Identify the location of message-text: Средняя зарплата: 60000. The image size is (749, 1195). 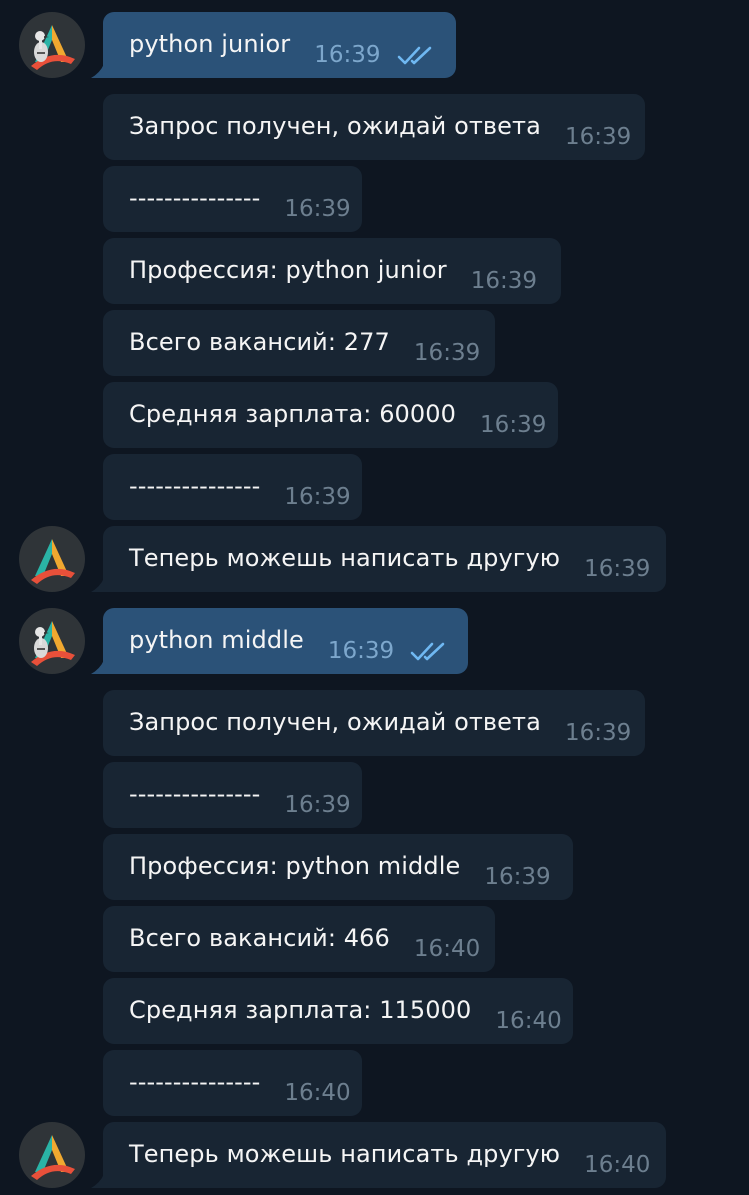
(293, 414).